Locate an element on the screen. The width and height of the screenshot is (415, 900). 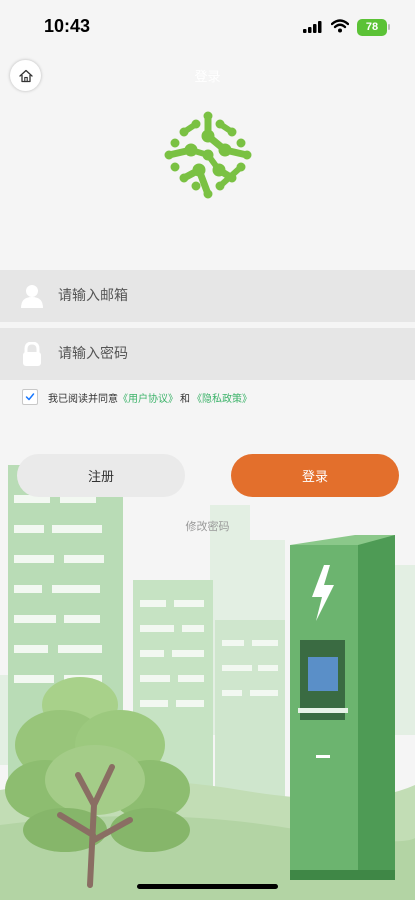
email-input is located at coordinates (223, 296).